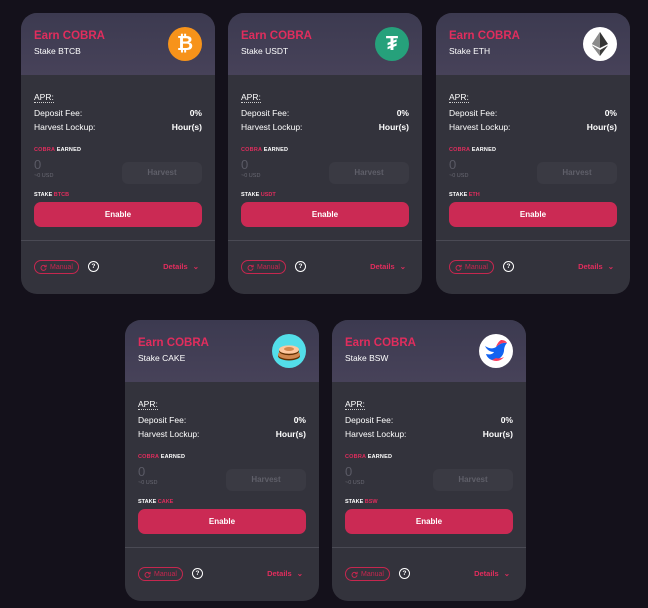 The width and height of the screenshot is (648, 608). What do you see at coordinates (268, 195) in the screenshot?
I see `stake-token: USDT` at bounding box center [268, 195].